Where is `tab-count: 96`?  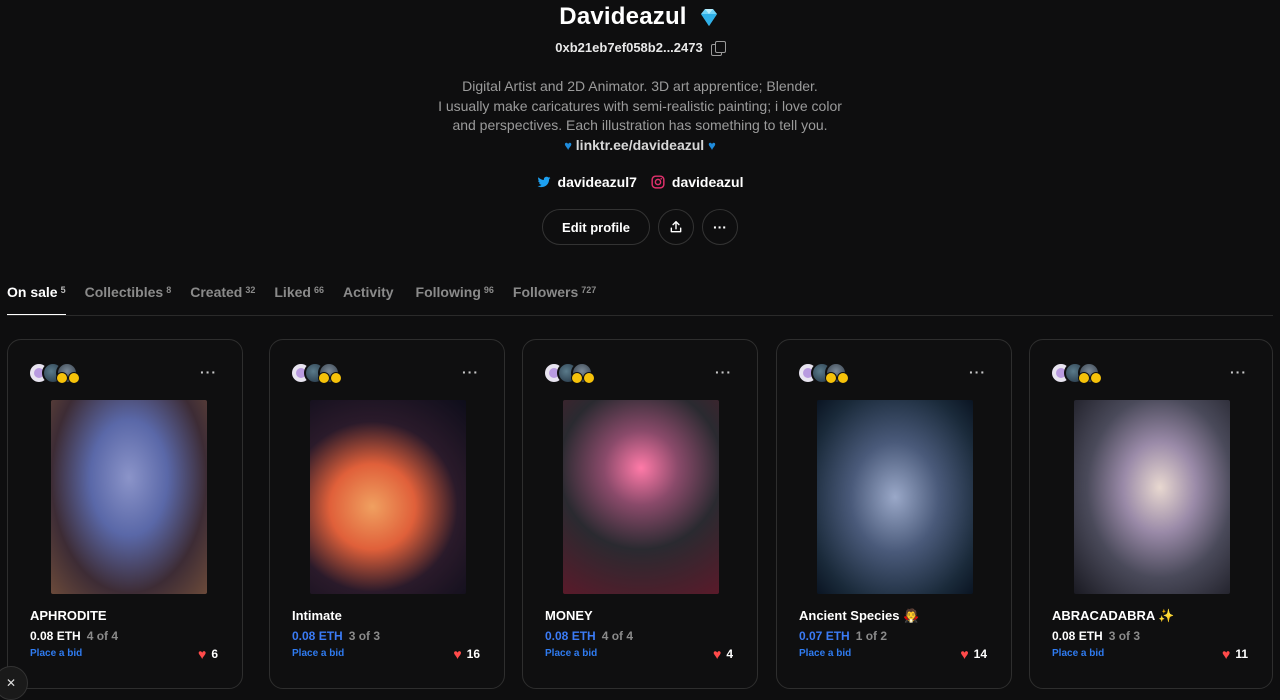 tab-count: 96 is located at coordinates (488, 290).